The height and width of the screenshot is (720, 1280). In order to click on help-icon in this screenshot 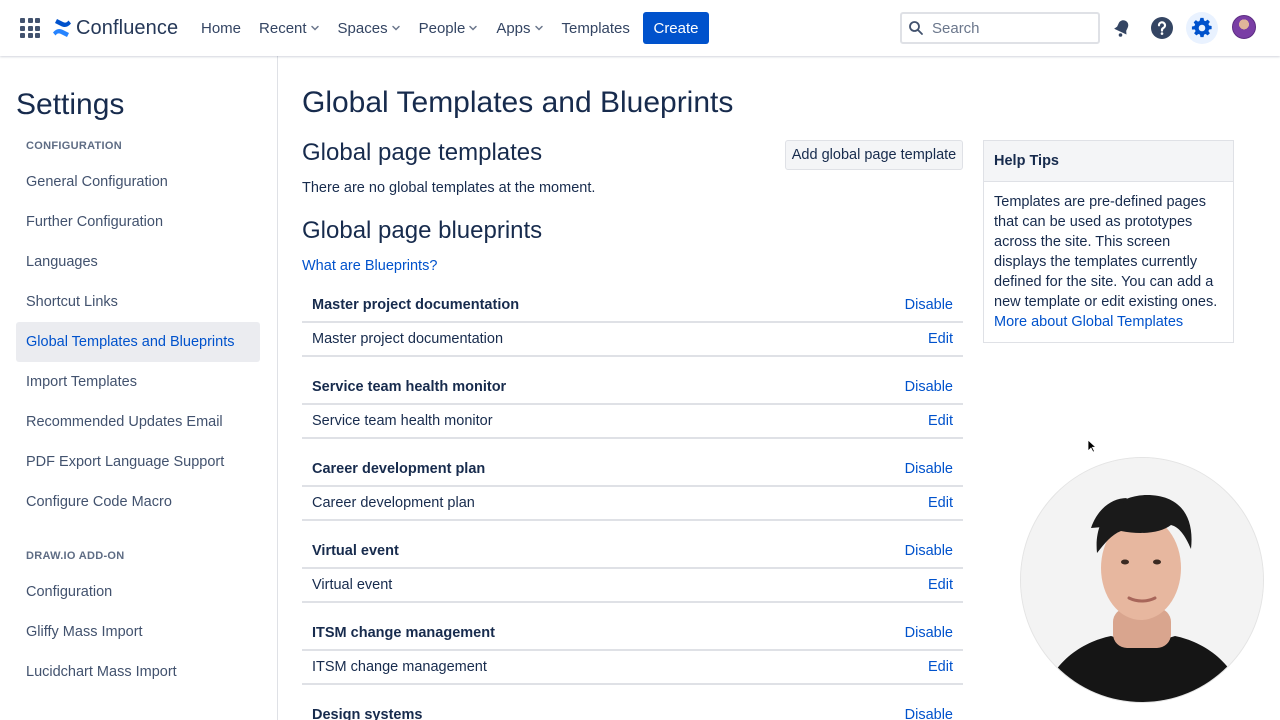, I will do `click(1162, 28)`.